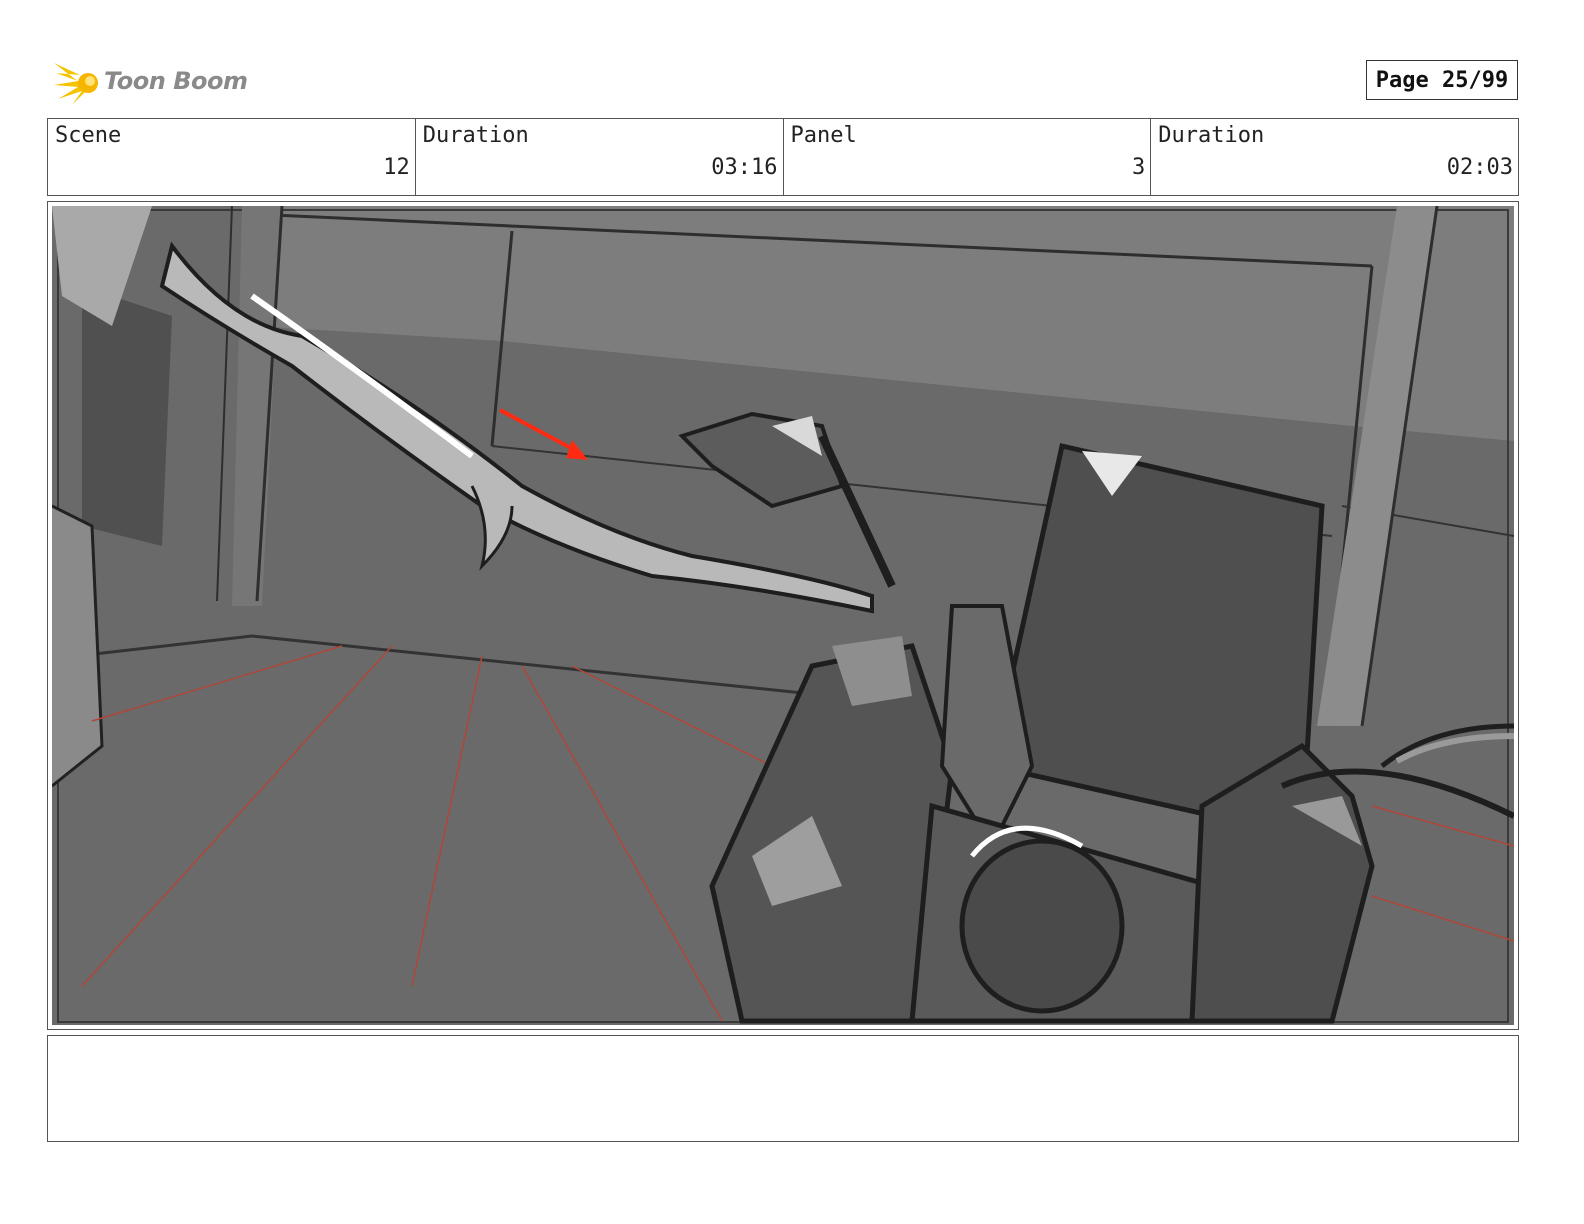 The width and height of the screenshot is (1584, 1224). What do you see at coordinates (396, 167) in the screenshot?
I see `scene-value: 12` at bounding box center [396, 167].